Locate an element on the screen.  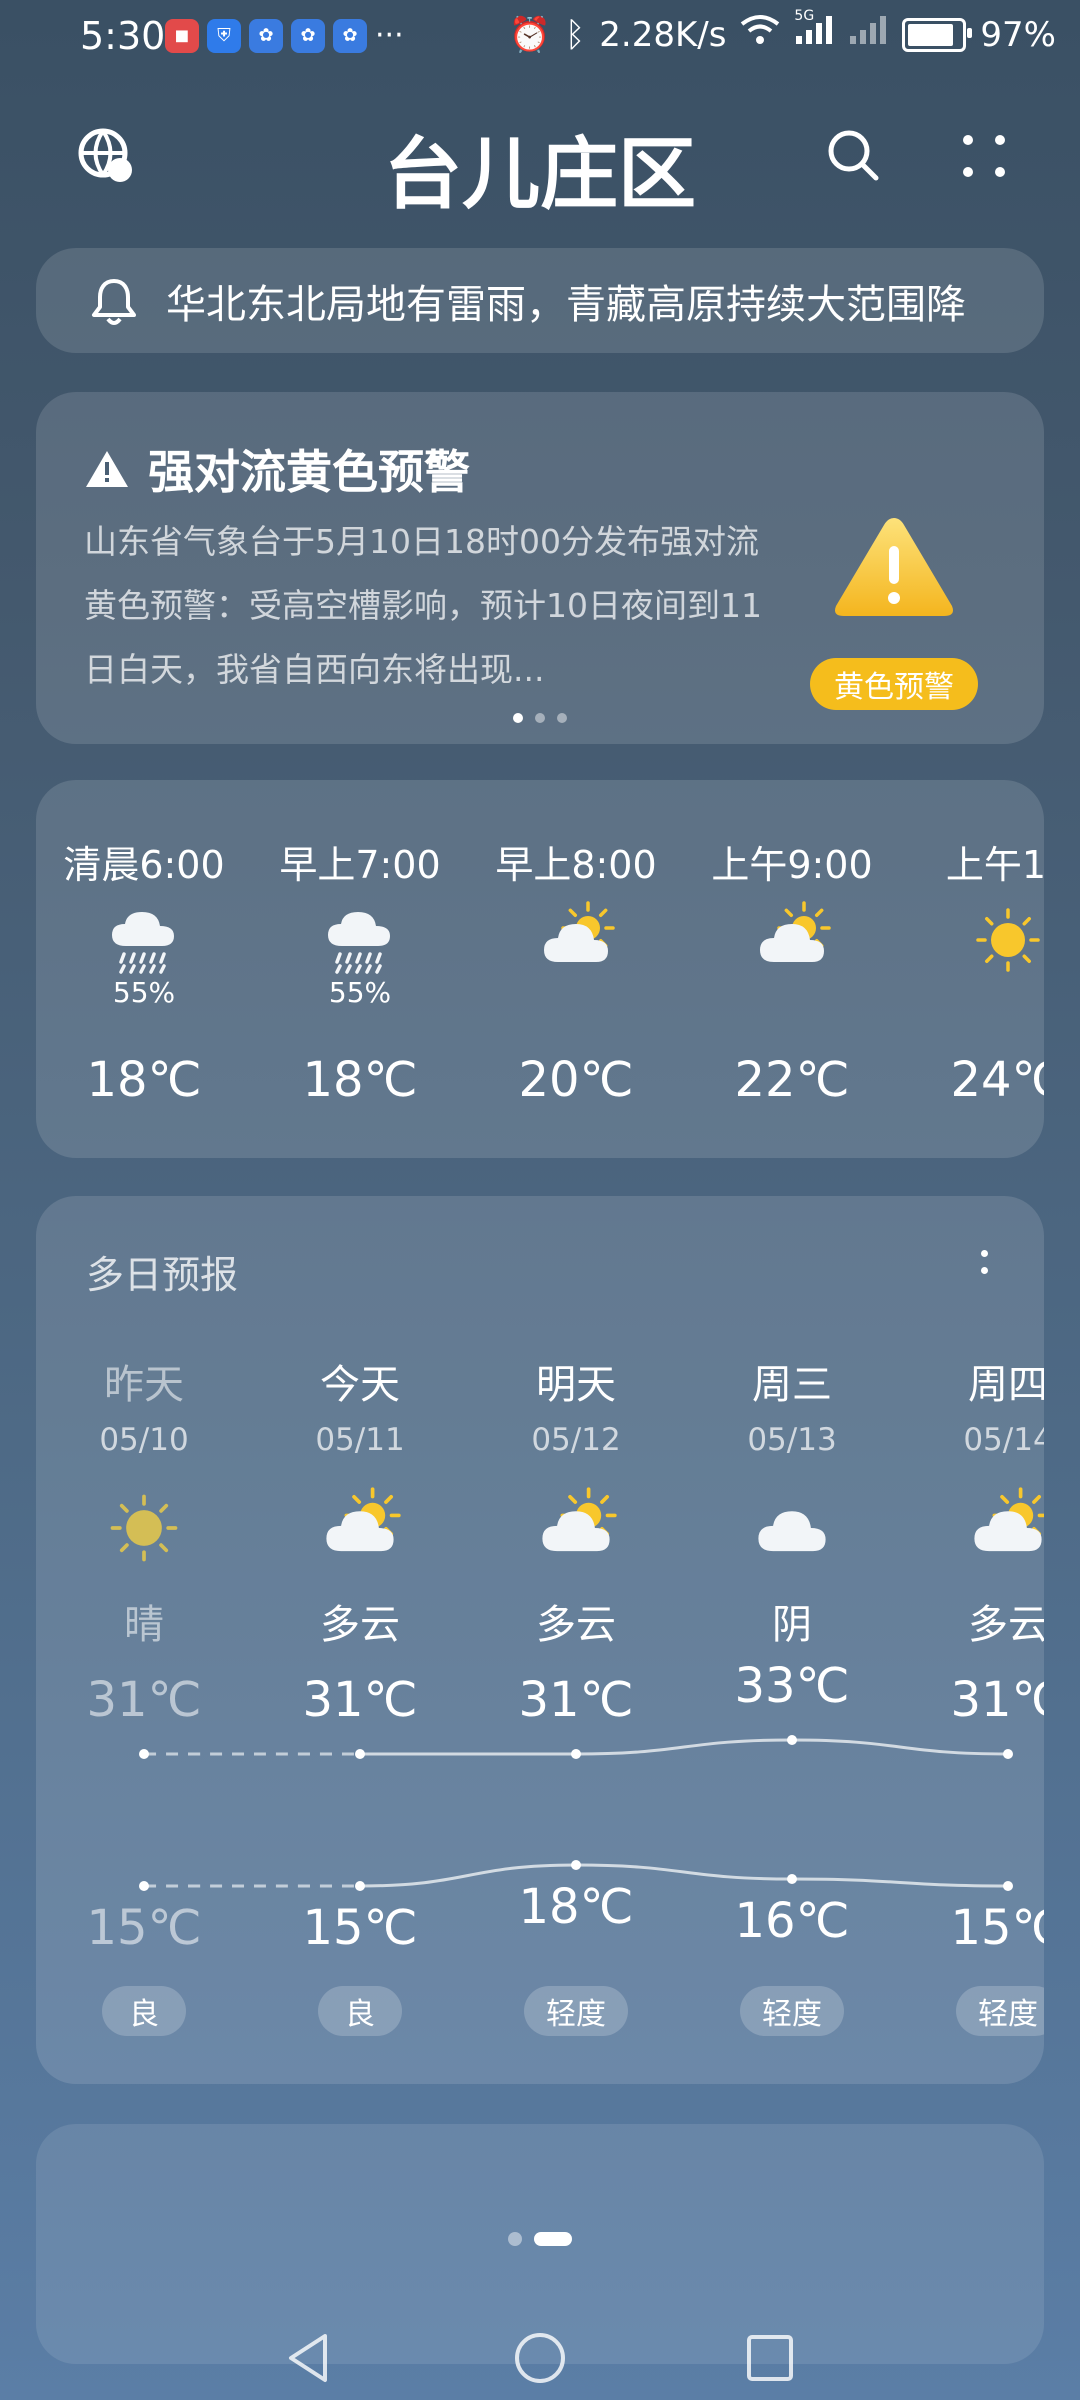
day-low-temp: 18℃ is located at coordinates (576, 1907).